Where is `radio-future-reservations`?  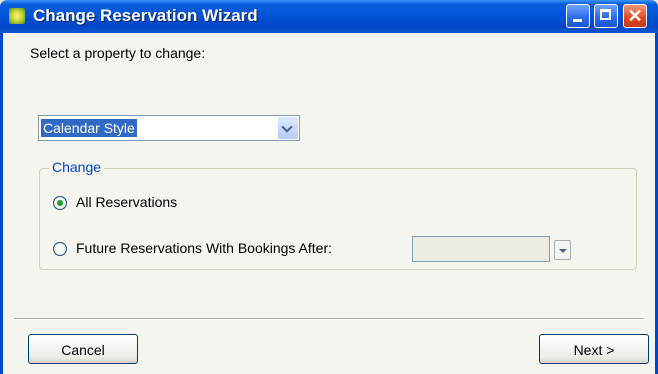
radio-future-reservations is located at coordinates (60, 249).